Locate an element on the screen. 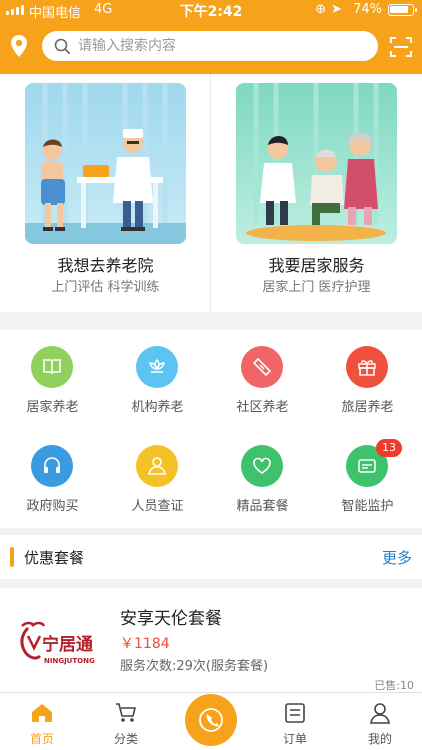 This screenshot has width=422, height=750. search-icon is located at coordinates (62, 46).